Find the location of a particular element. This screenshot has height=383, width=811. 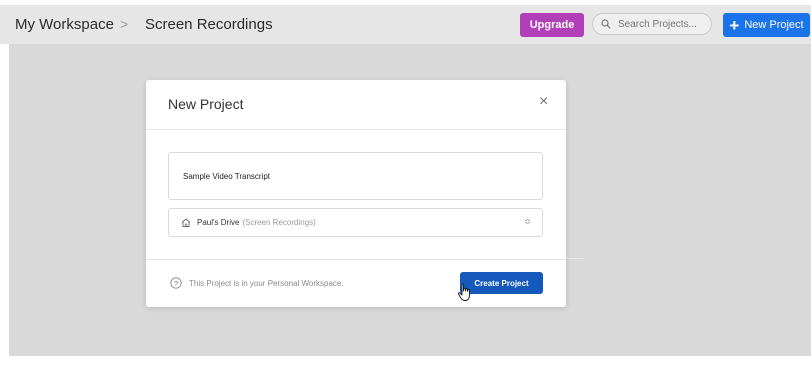

search-box is located at coordinates (652, 24).